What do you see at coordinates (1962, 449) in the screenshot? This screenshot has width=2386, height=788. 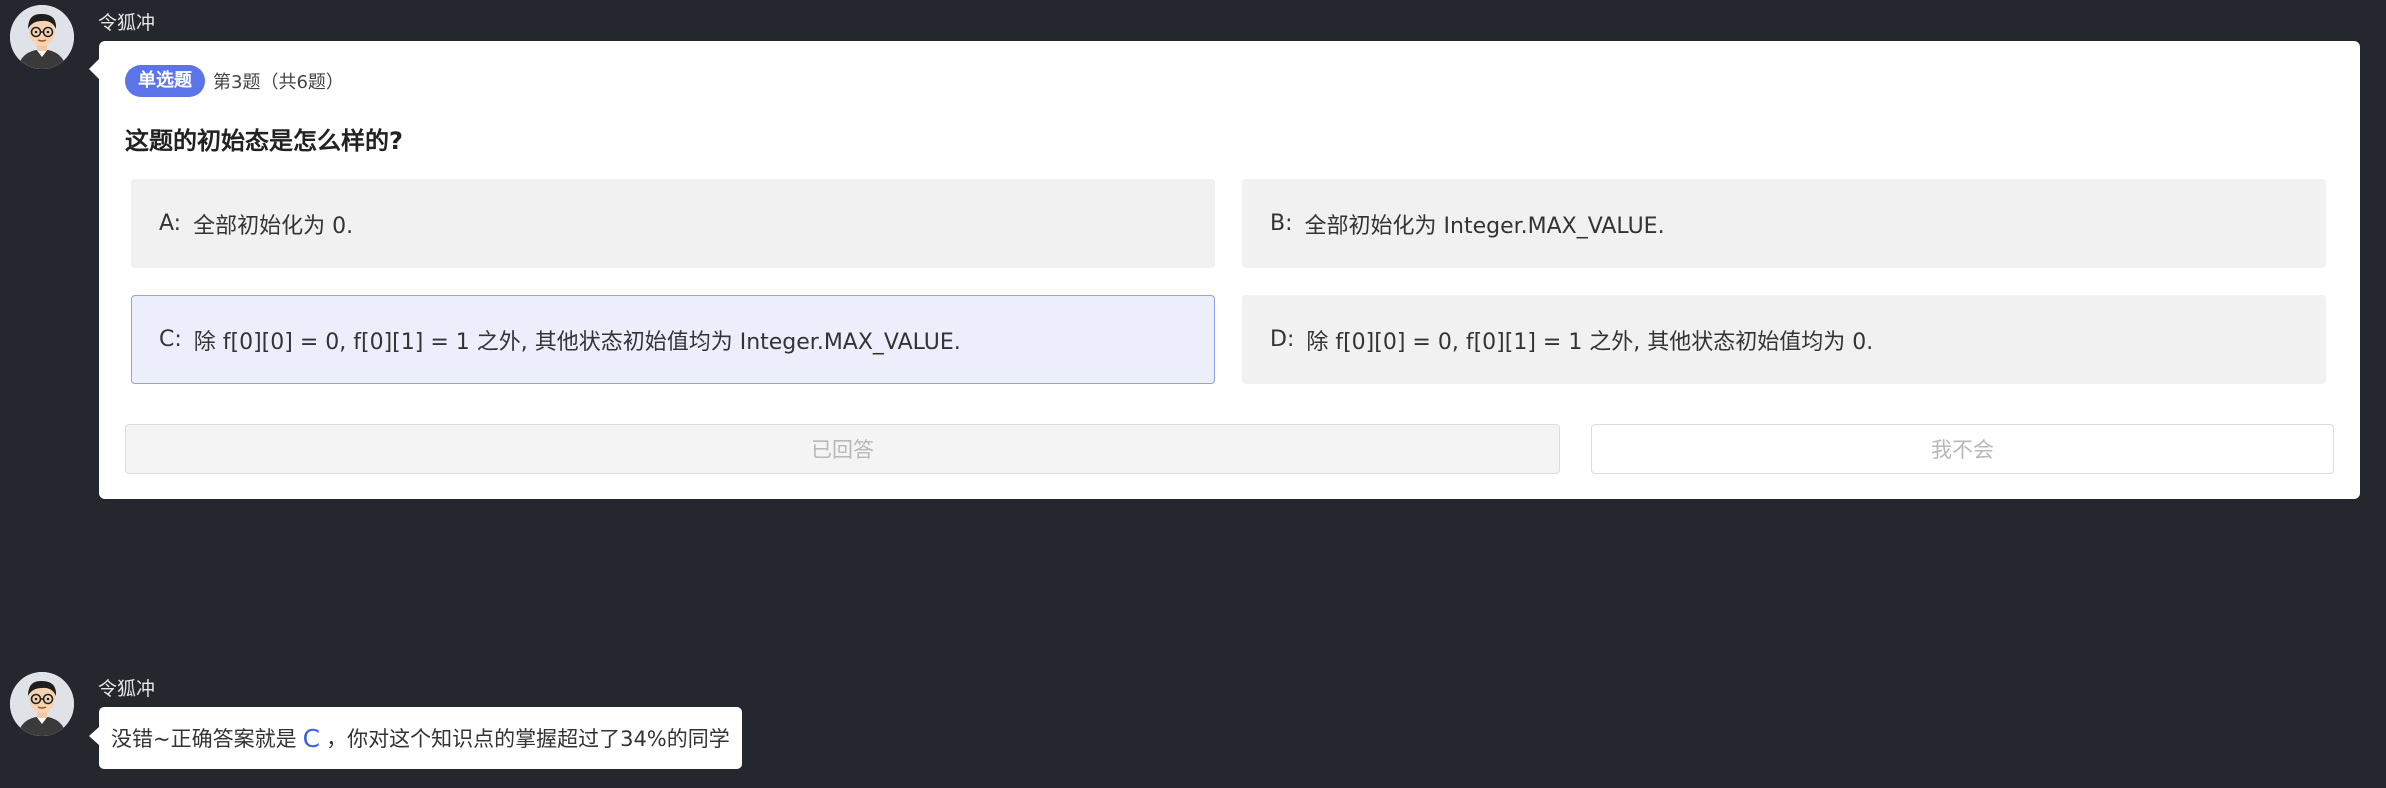 I see `dont-know-button: 我不会` at bounding box center [1962, 449].